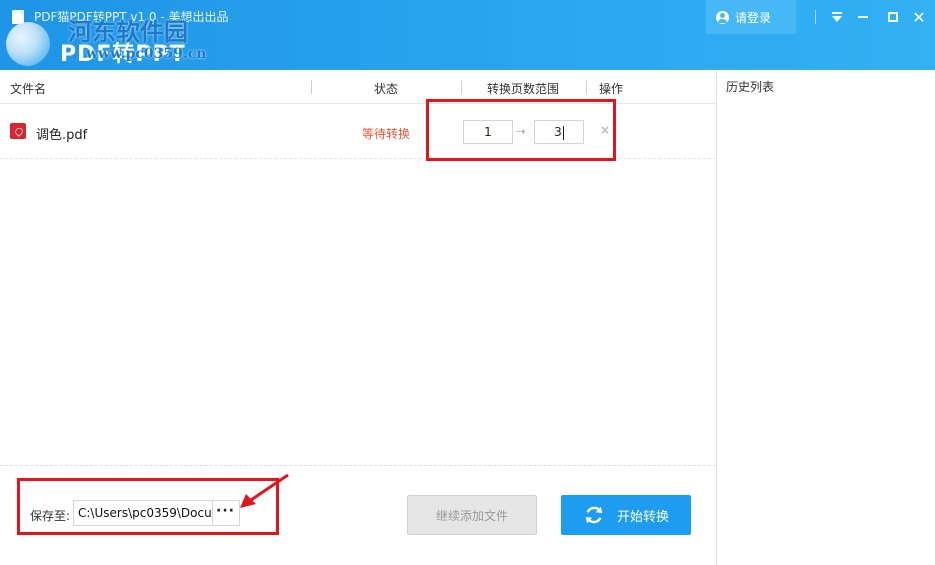  What do you see at coordinates (722, 17) in the screenshot?
I see `user-icon` at bounding box center [722, 17].